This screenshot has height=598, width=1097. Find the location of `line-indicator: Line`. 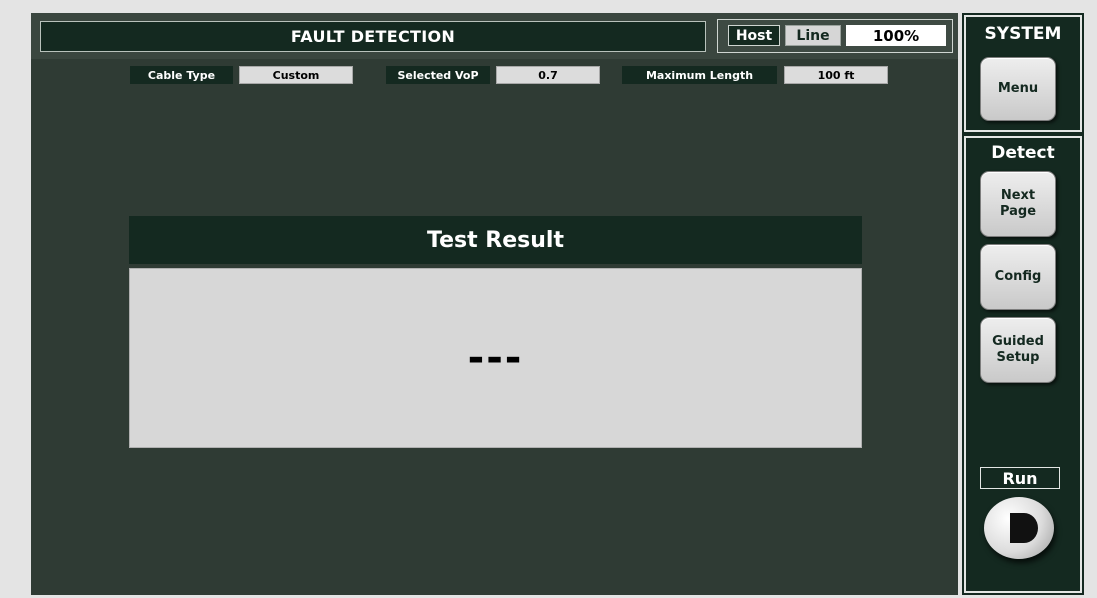

line-indicator: Line is located at coordinates (813, 35).